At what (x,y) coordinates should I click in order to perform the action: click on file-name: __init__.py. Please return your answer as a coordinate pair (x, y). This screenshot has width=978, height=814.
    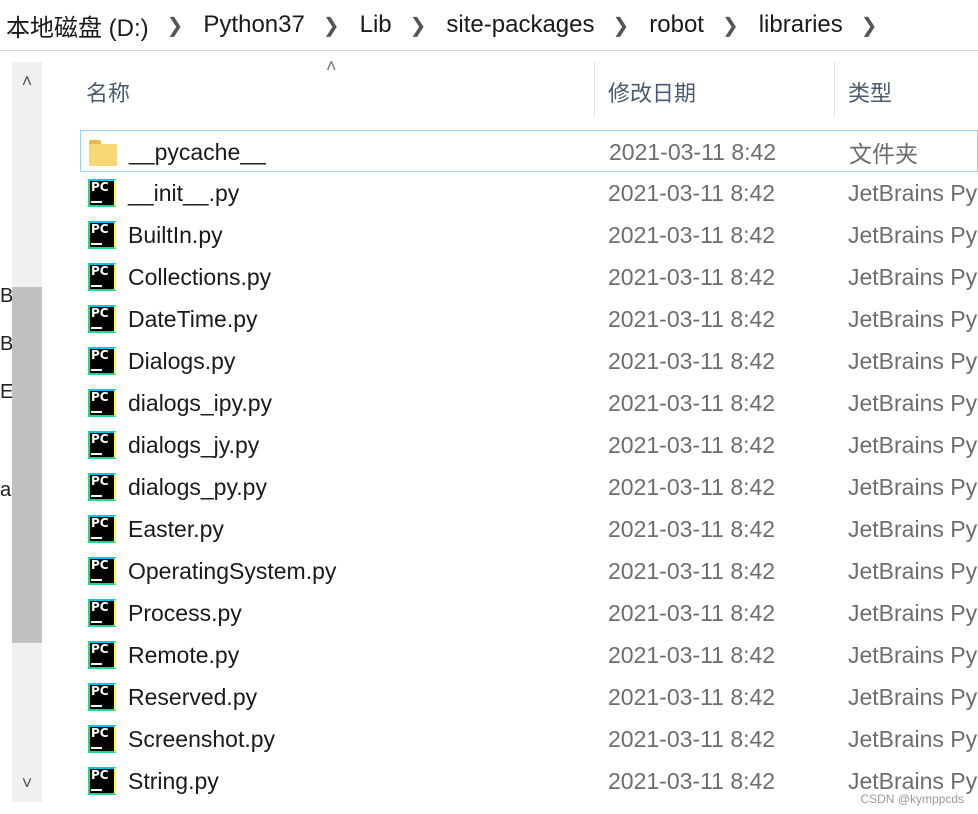
    Looking at the image, I should click on (184, 192).